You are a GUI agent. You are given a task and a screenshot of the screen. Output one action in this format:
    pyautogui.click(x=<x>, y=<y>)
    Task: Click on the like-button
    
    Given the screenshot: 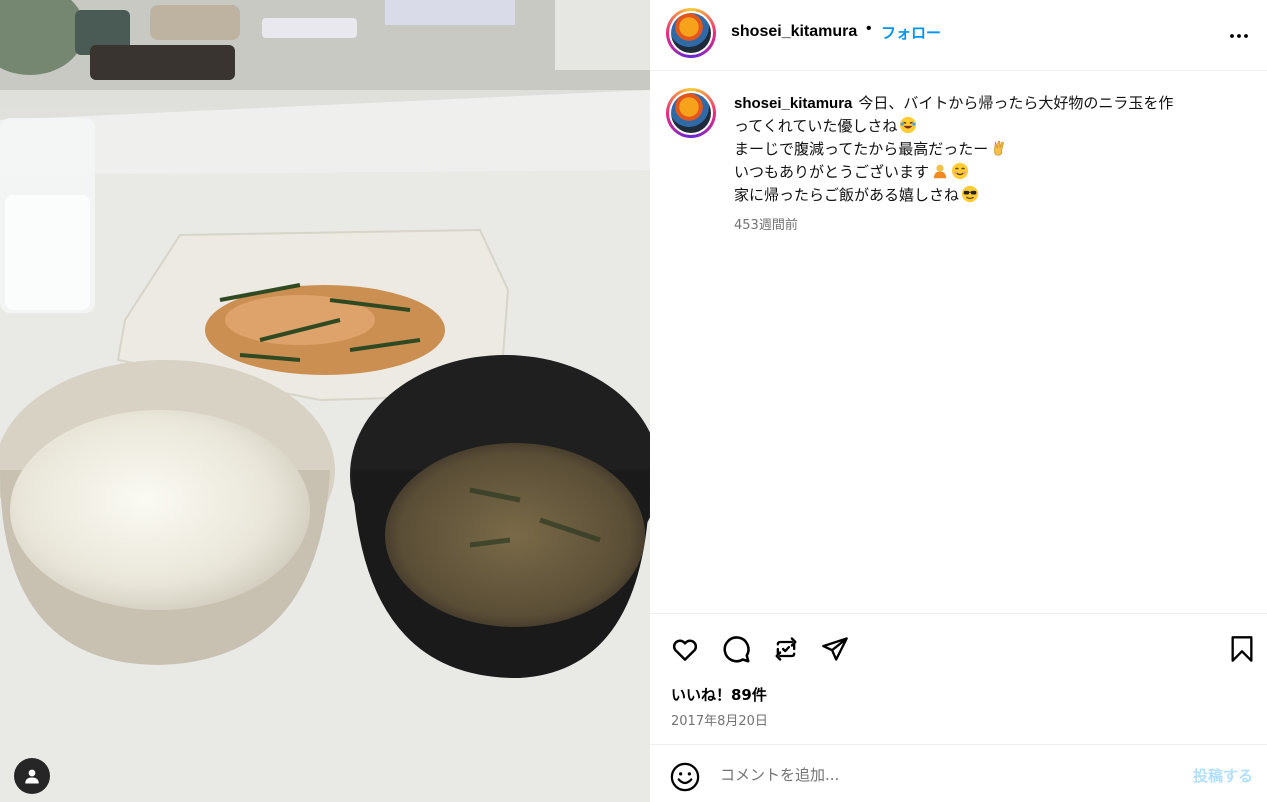 What is the action you would take?
    pyautogui.click(x=685, y=649)
    